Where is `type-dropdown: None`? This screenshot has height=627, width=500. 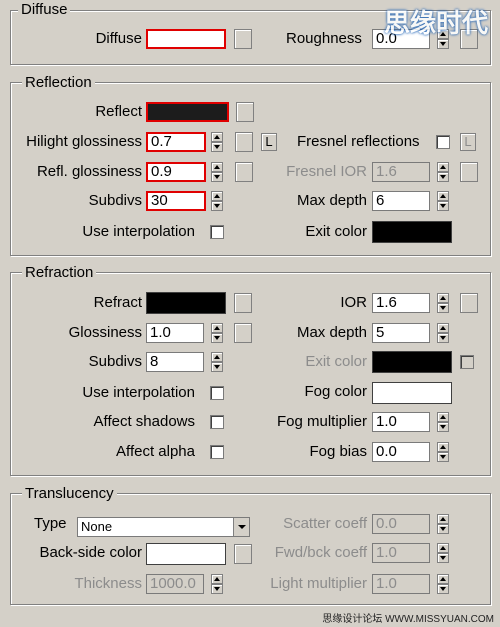 type-dropdown: None is located at coordinates (163, 527).